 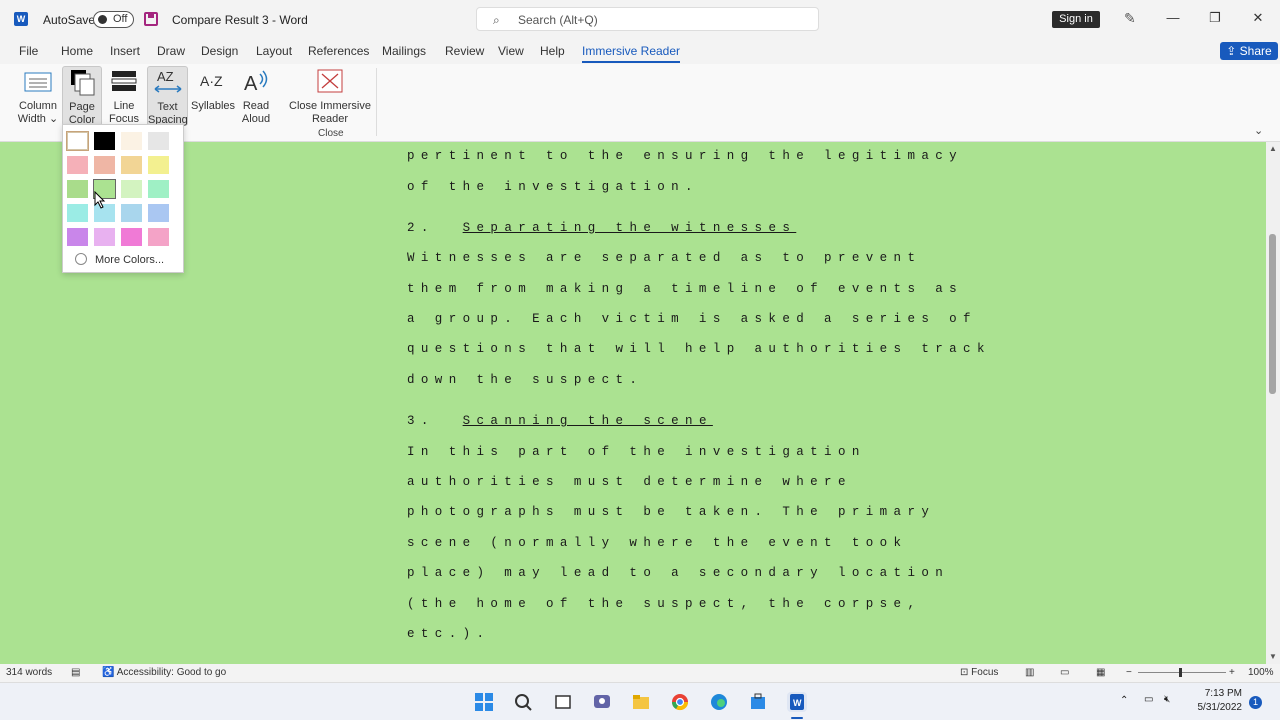 What do you see at coordinates (1255, 51) in the screenshot?
I see `share-label: Share` at bounding box center [1255, 51].